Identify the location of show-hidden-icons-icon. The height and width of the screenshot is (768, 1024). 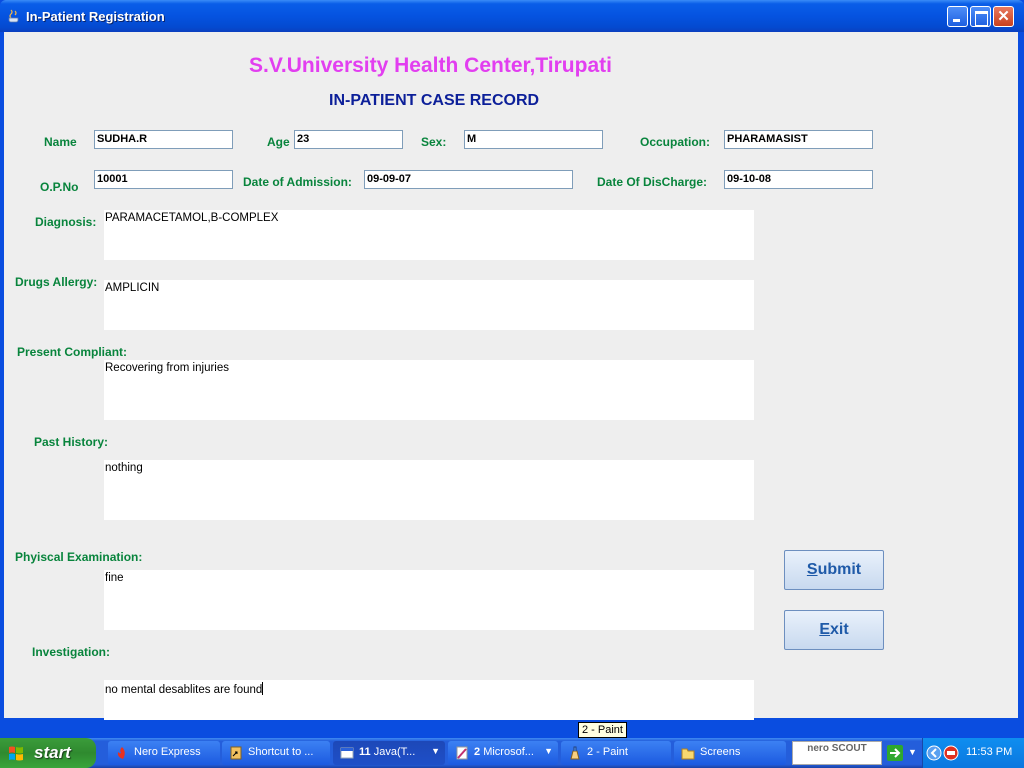
(934, 753).